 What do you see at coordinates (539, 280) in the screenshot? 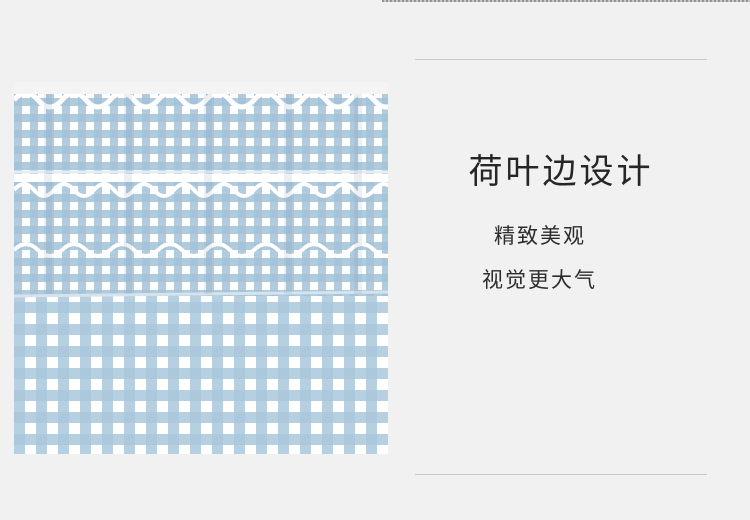
I see `feature-line-2: 视觉更大气` at bounding box center [539, 280].